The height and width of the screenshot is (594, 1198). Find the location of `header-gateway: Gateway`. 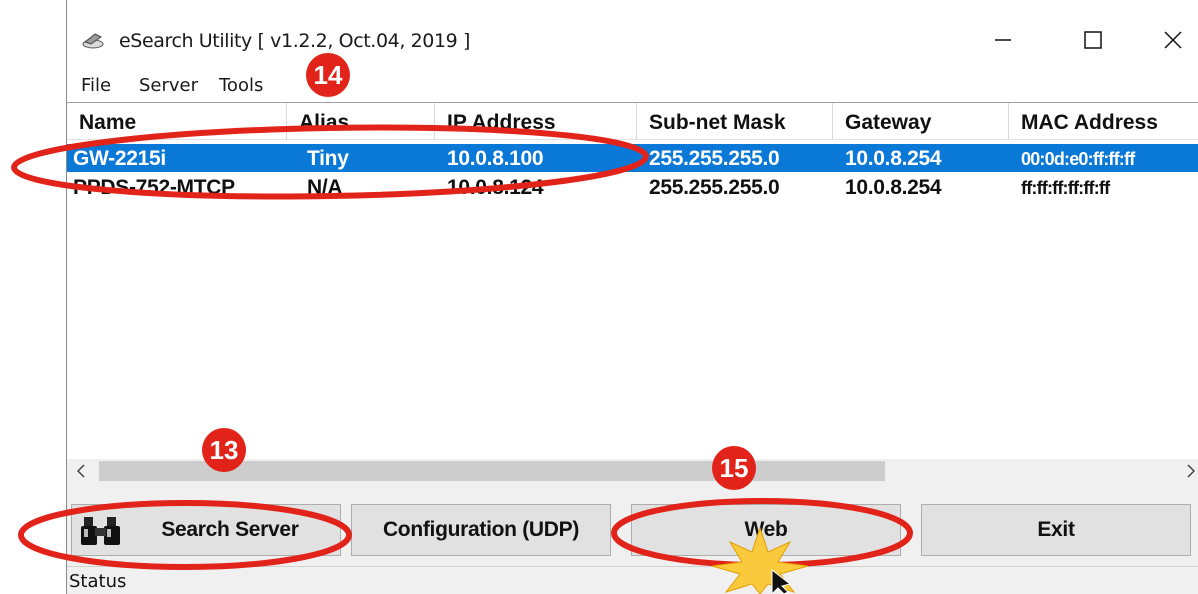

header-gateway: Gateway is located at coordinates (921, 121).